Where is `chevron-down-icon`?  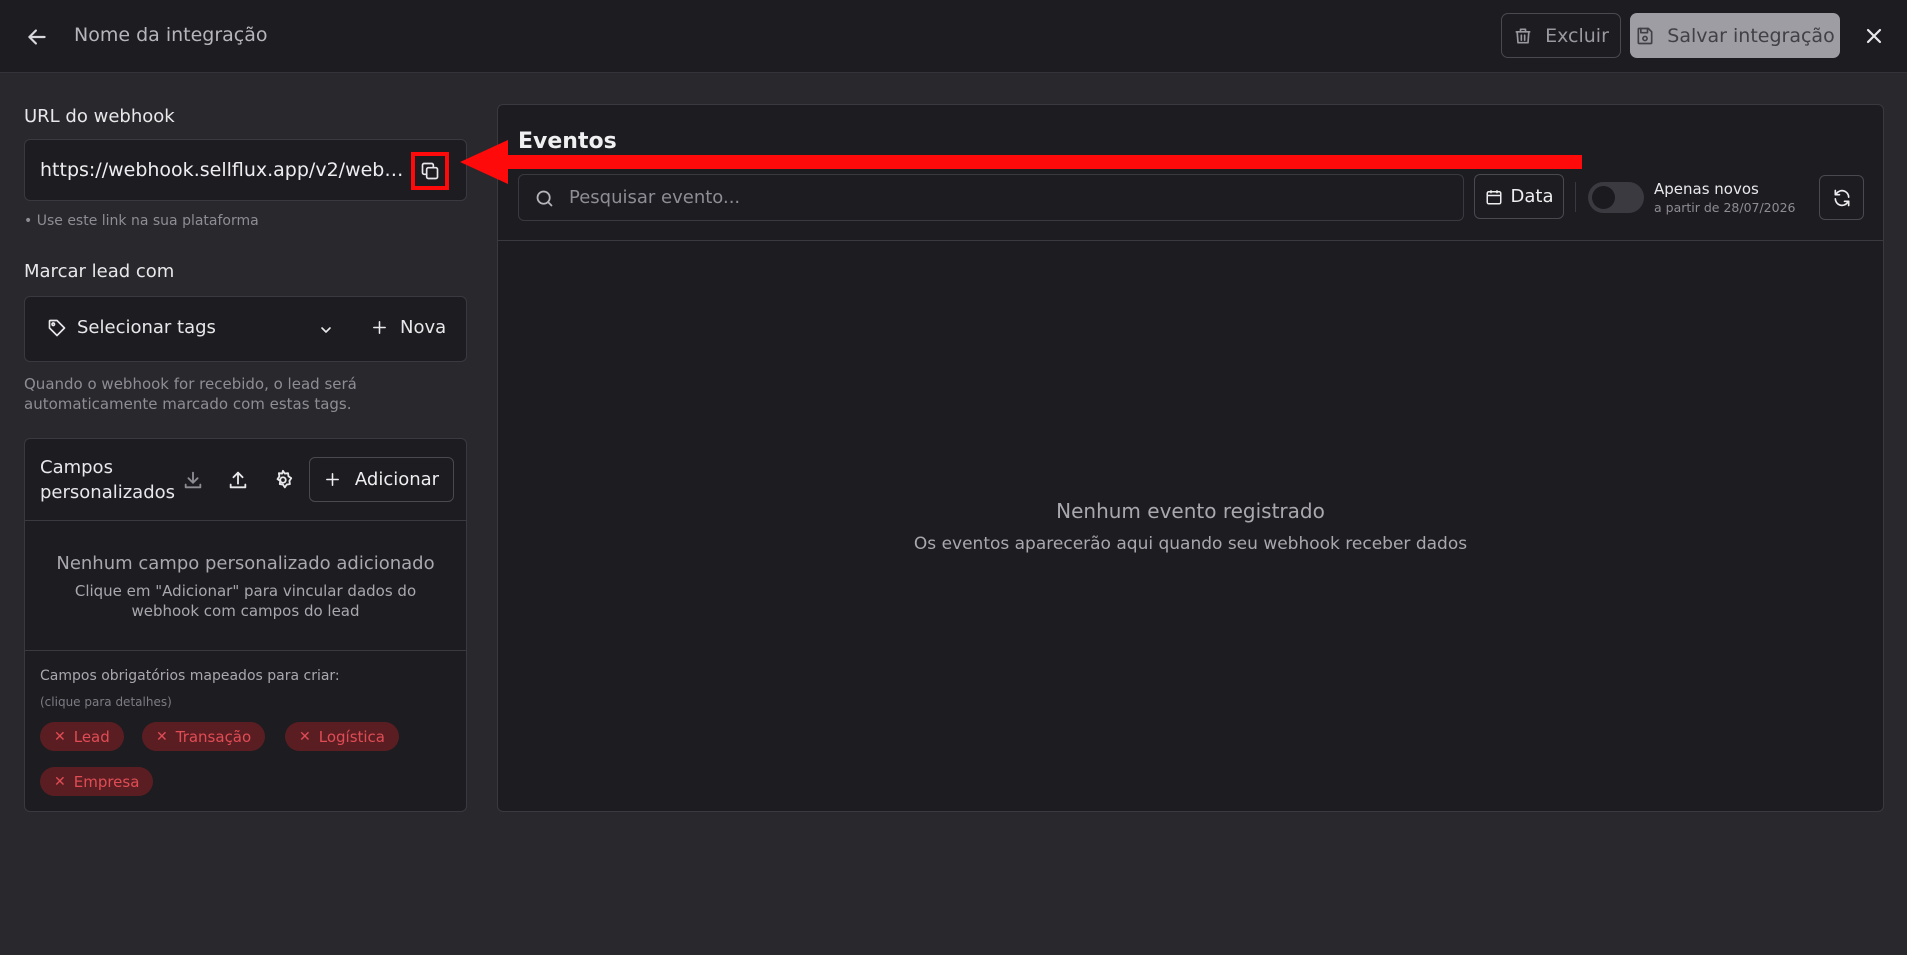 chevron-down-icon is located at coordinates (326, 330).